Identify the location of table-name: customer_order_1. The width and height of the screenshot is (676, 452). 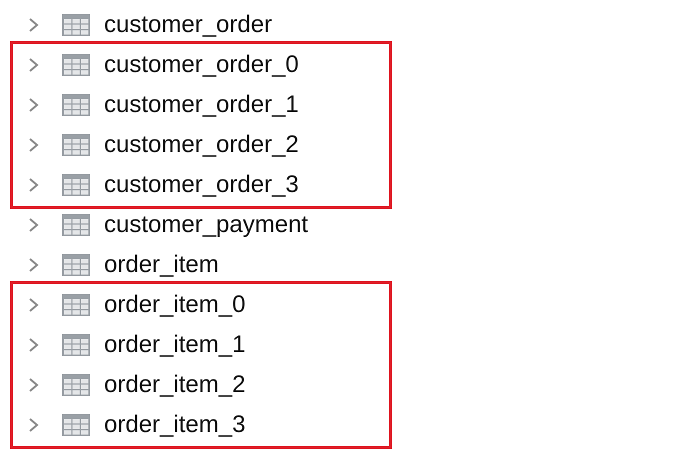
(201, 105).